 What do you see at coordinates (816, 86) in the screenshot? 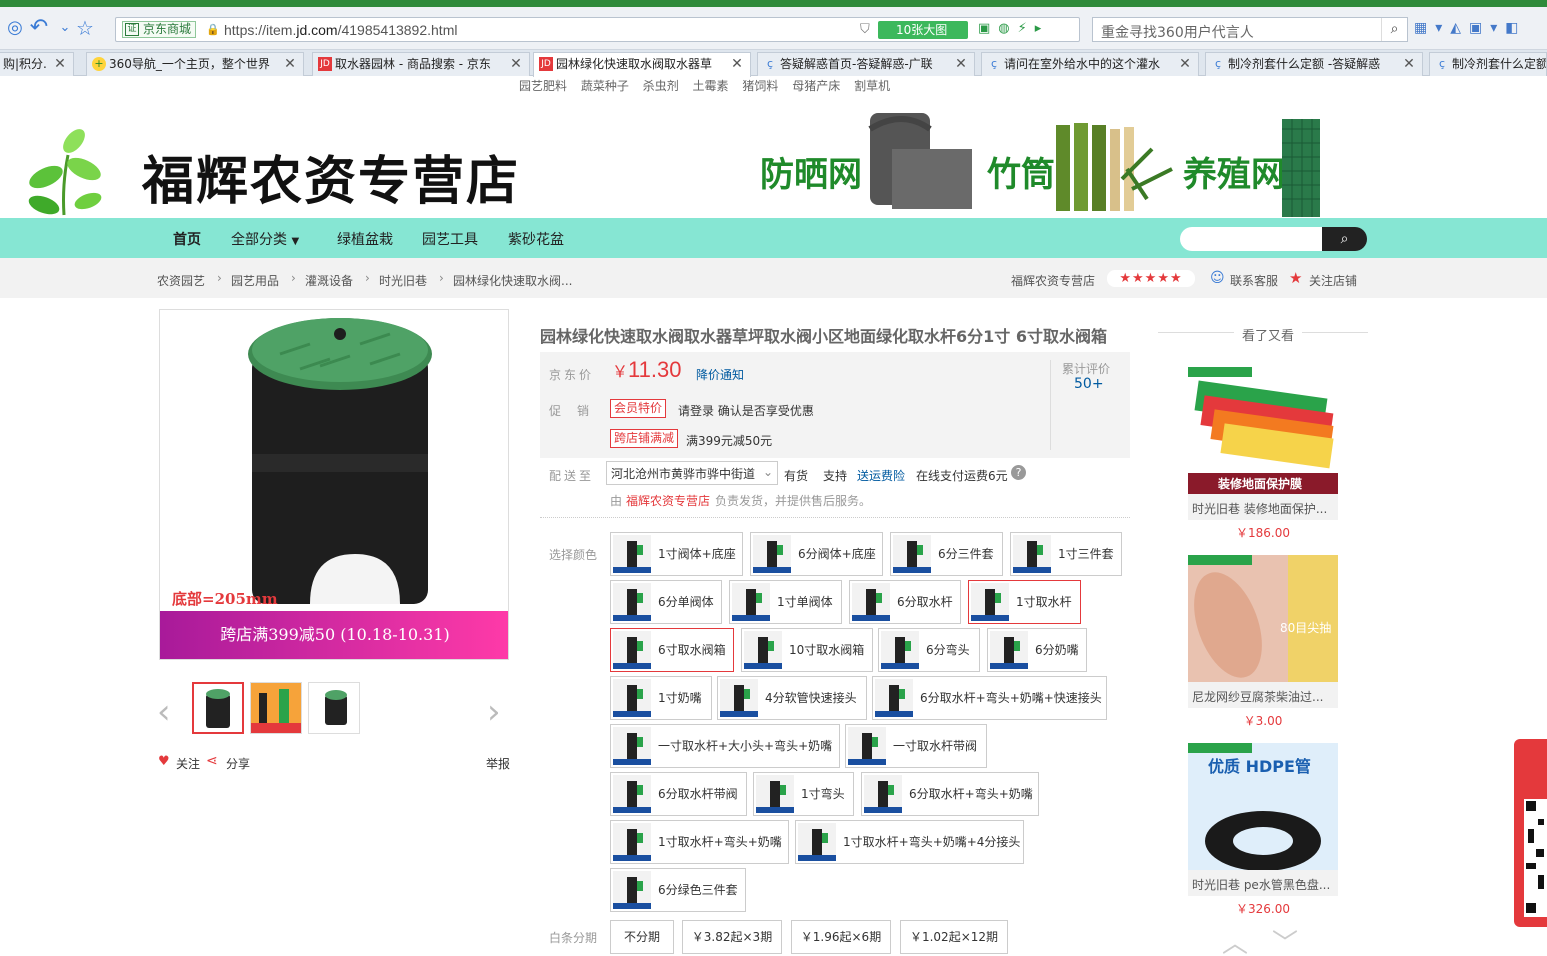
I see `hotword-link: 母猪产床` at bounding box center [816, 86].